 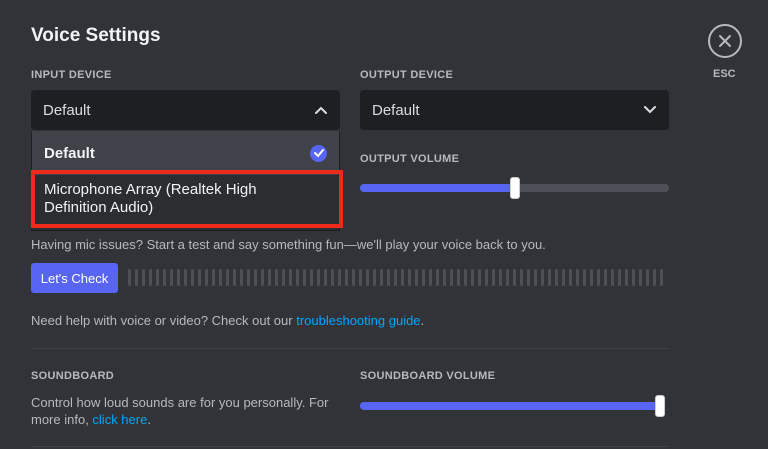 What do you see at coordinates (321, 110) in the screenshot?
I see `chevron-up-icon` at bounding box center [321, 110].